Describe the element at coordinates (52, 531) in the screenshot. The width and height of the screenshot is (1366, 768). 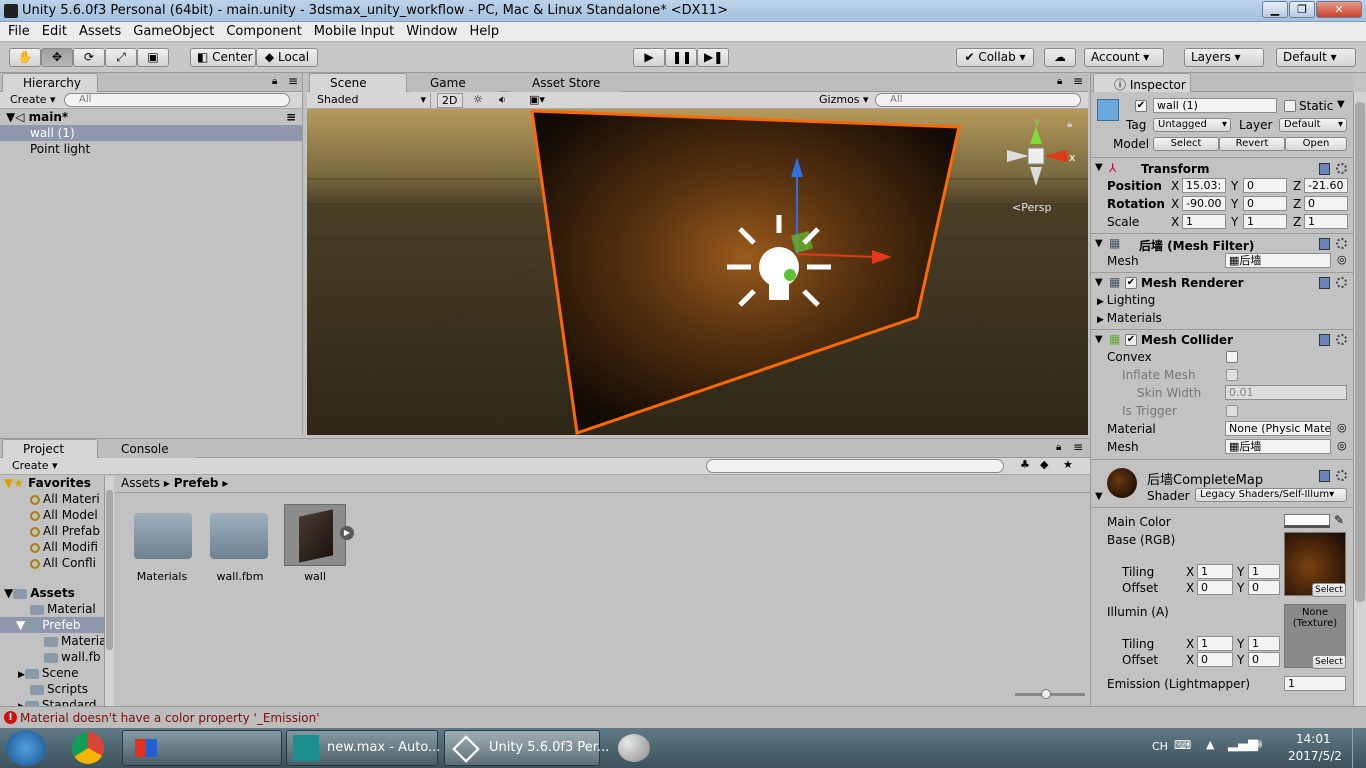
I see `favorite-item: All Prefab` at that location.